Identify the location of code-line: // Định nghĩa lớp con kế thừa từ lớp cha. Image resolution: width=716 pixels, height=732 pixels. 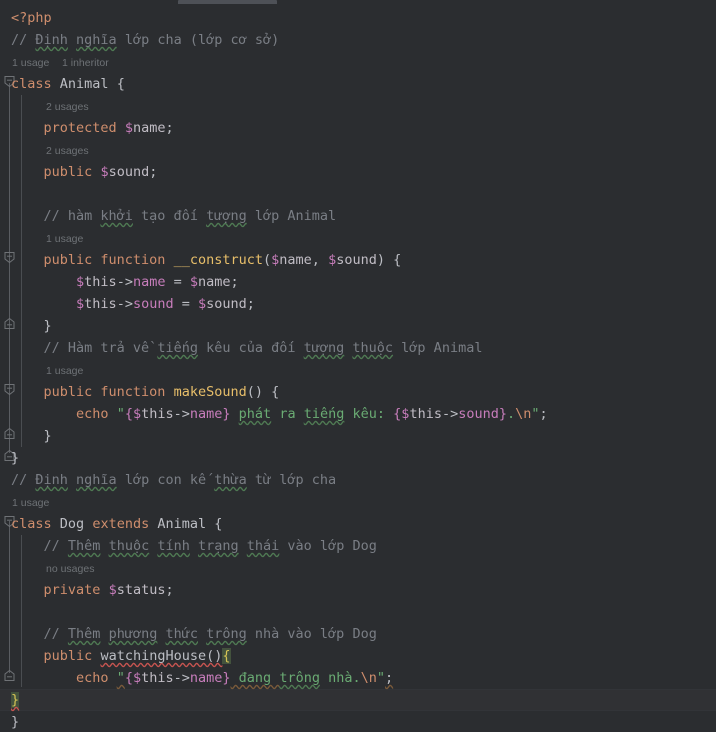
(358, 480).